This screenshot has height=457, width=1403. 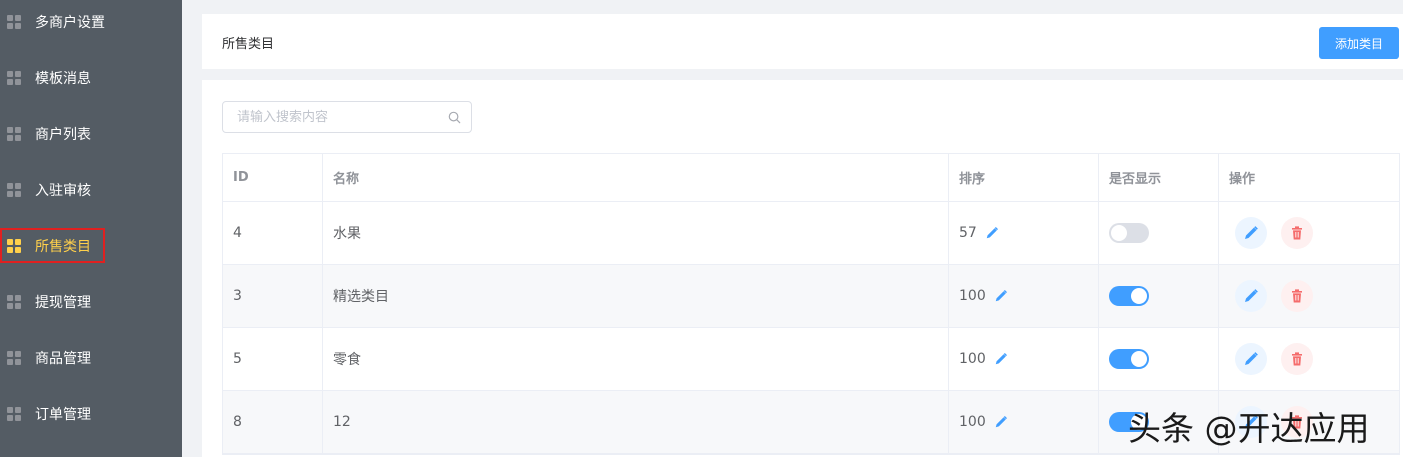 What do you see at coordinates (342, 422) in the screenshot?
I see `cell-name-text: 12` at bounding box center [342, 422].